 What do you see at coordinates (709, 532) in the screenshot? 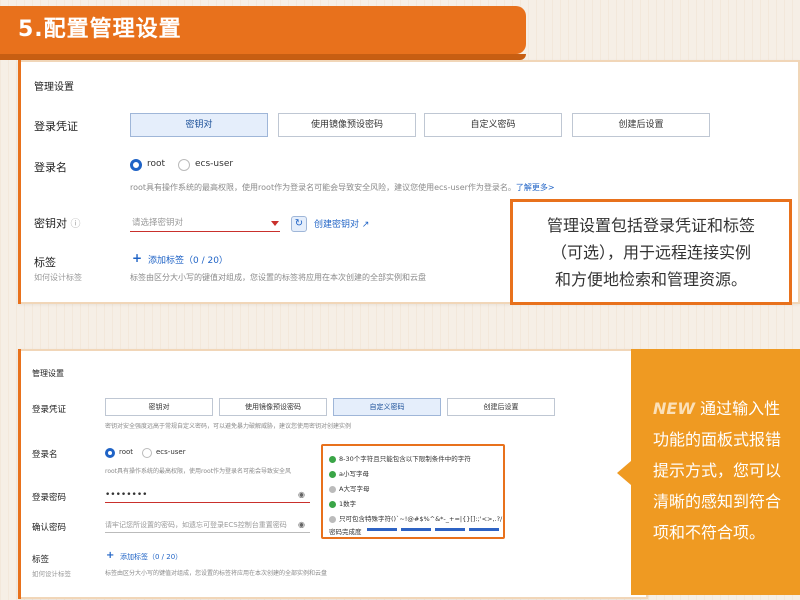
I see `callout2-line-5: 项和不符合项。` at bounding box center [709, 532].